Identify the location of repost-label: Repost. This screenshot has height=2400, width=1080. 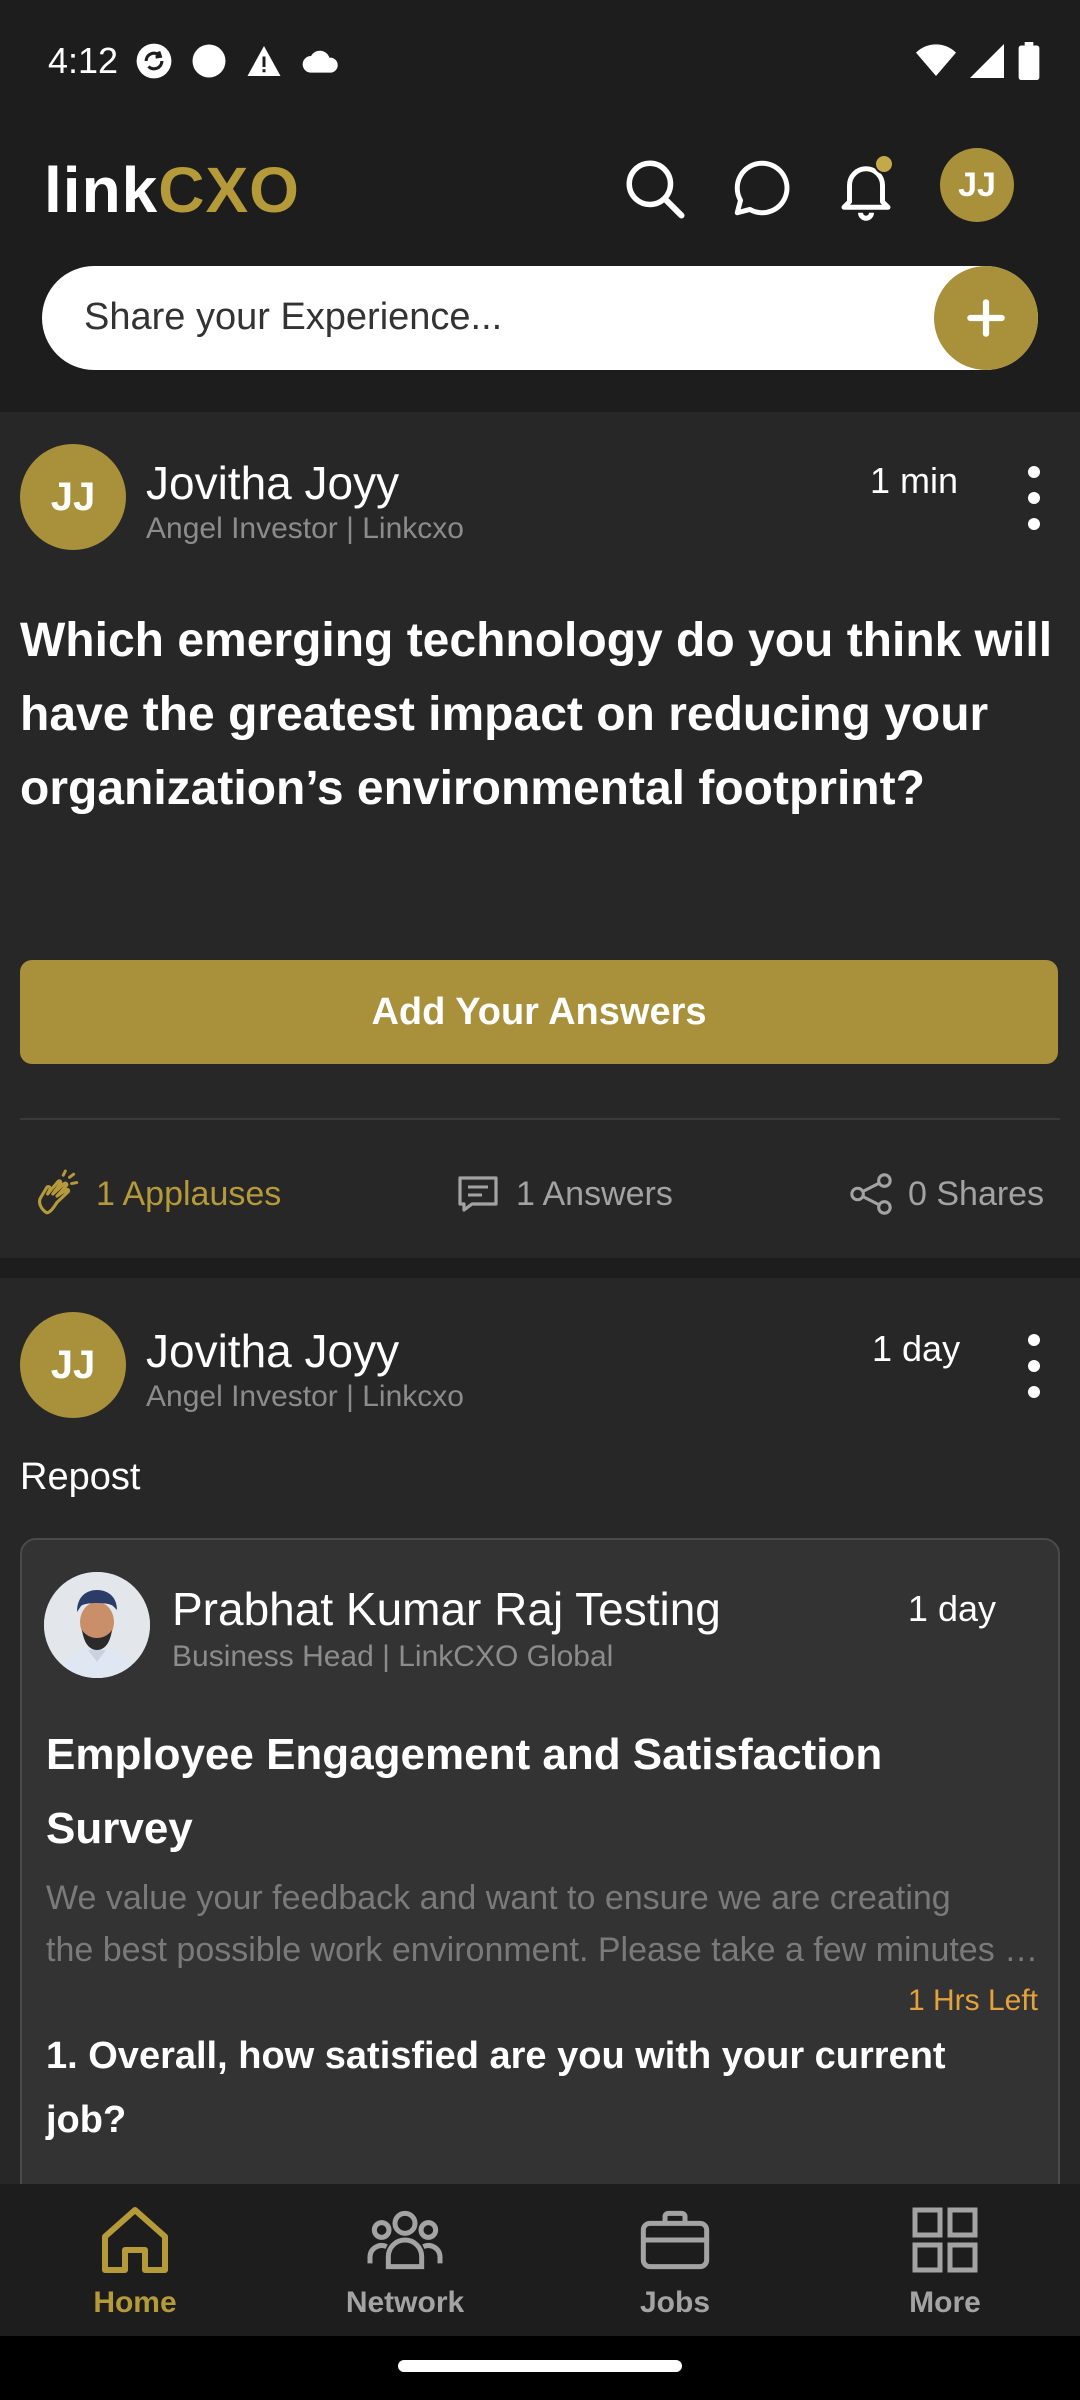
(80, 1477).